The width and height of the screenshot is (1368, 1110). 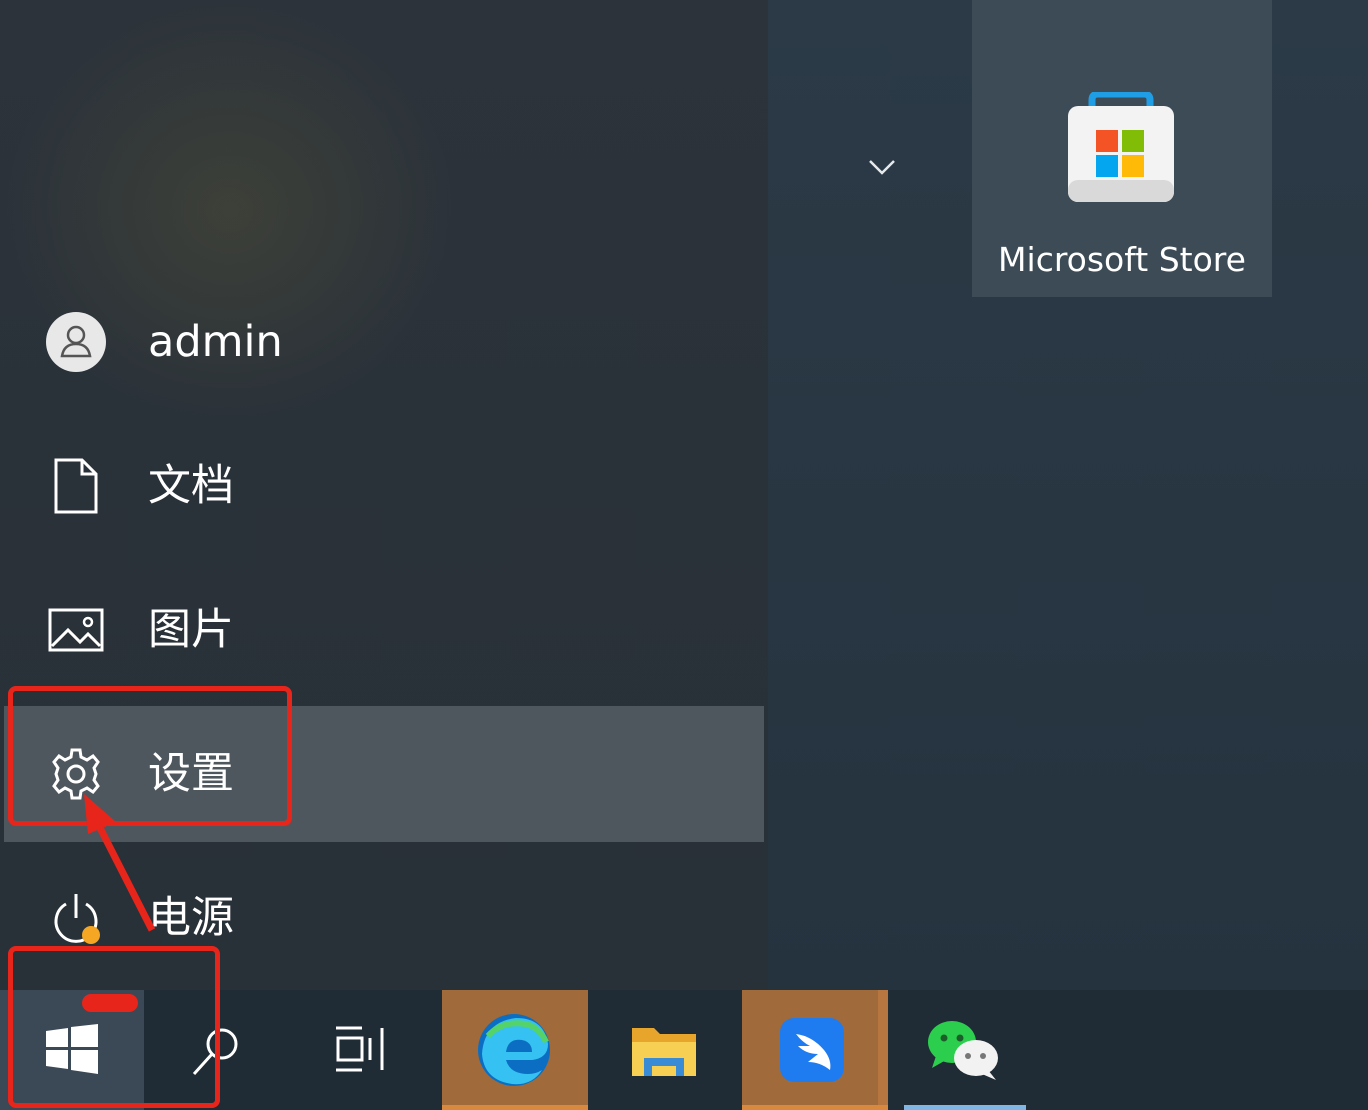 I want to click on edge-icon, so click(x=514, y=1050).